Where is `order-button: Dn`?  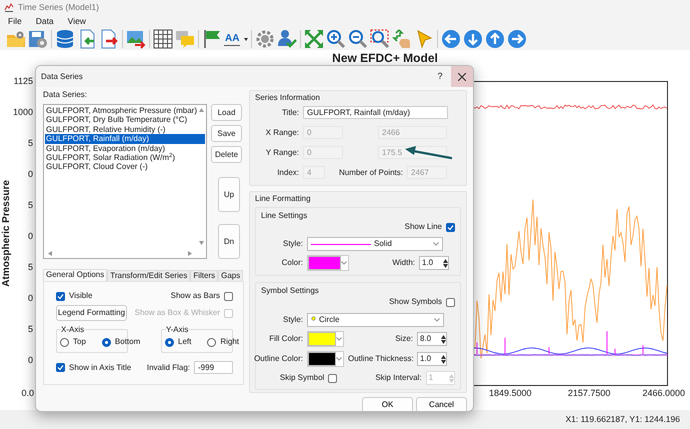
order-button: Dn is located at coordinates (229, 241).